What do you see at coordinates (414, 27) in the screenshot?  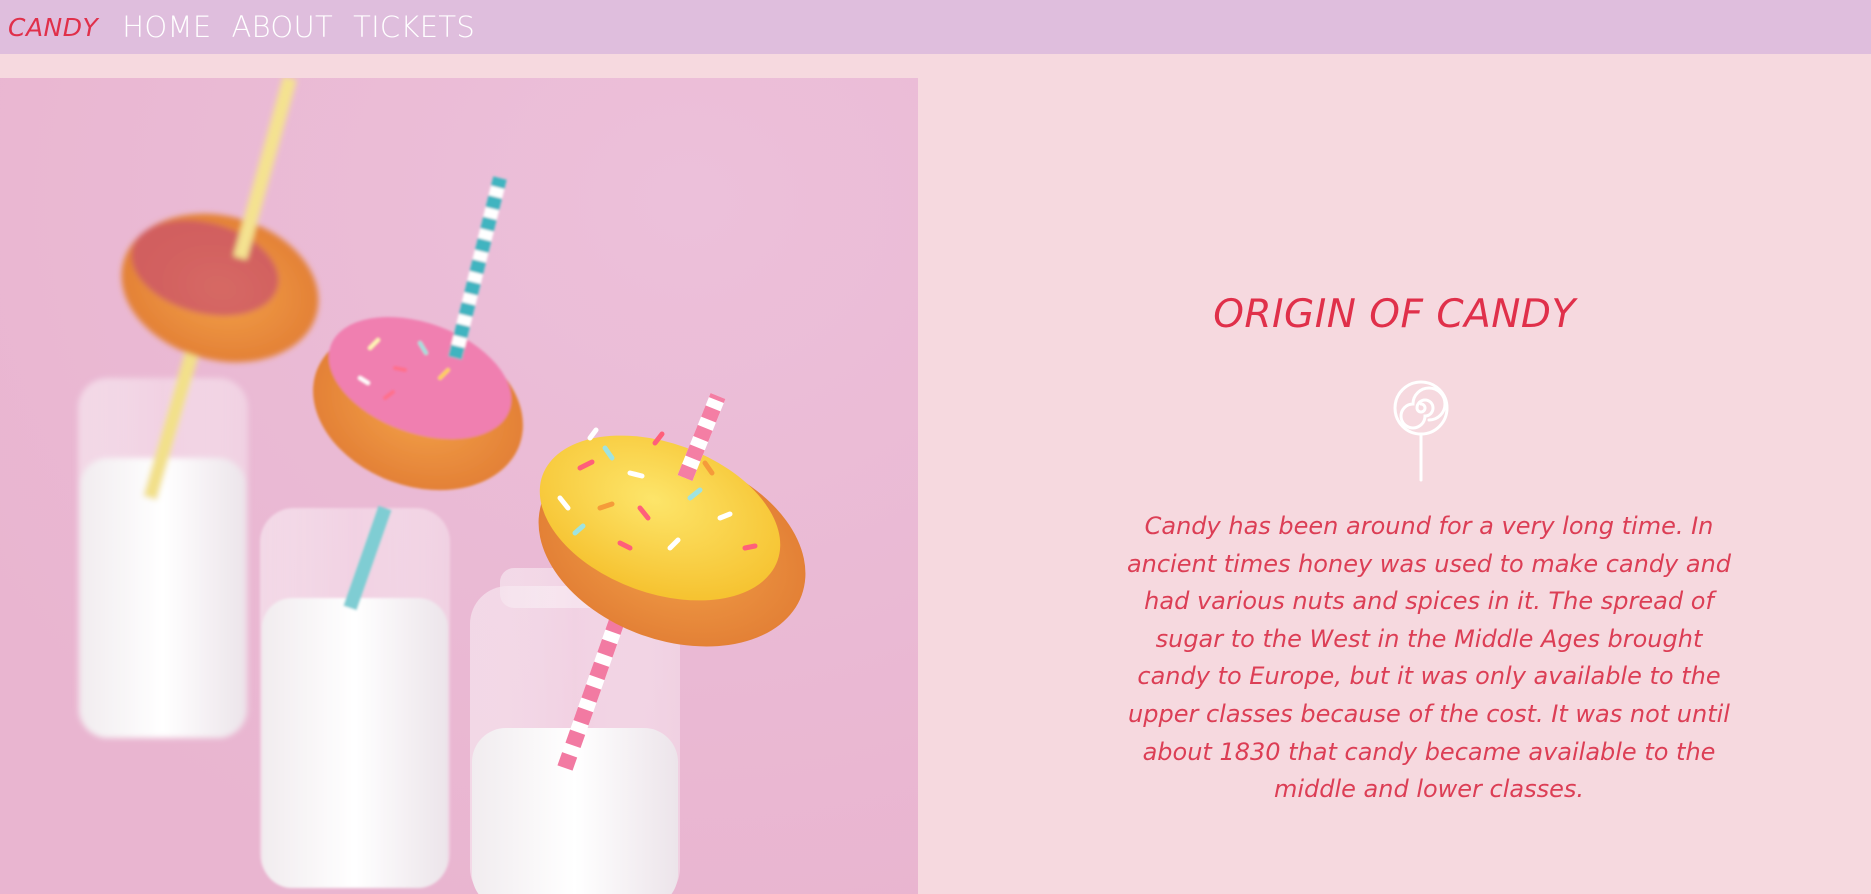 I see `nav-link-tickets: TICKETS` at bounding box center [414, 27].